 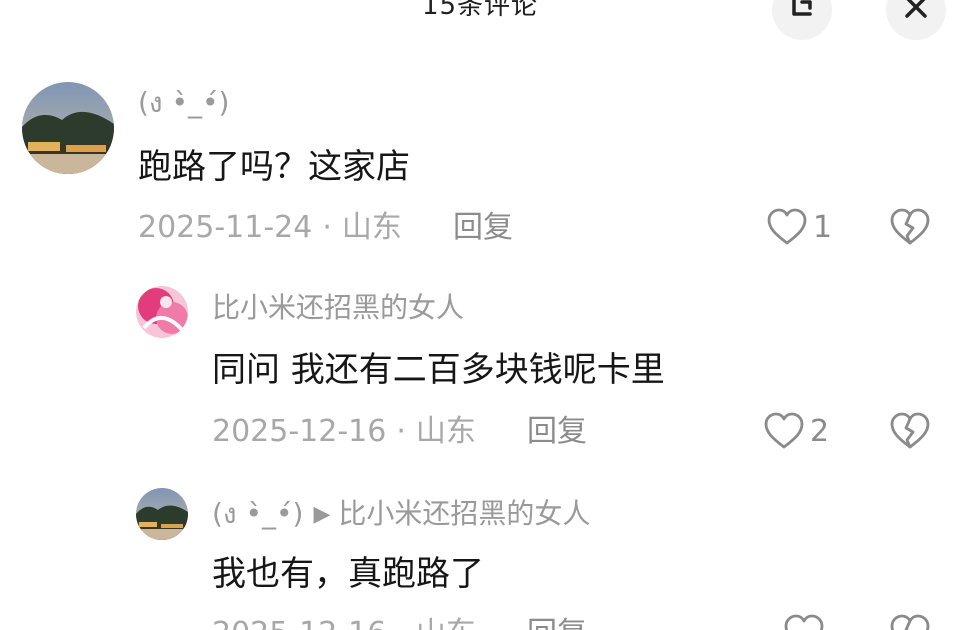 I want to click on reply-header: (ง •̀_•́) ▶ 比小米还招黑的女人, so click(x=401, y=514).